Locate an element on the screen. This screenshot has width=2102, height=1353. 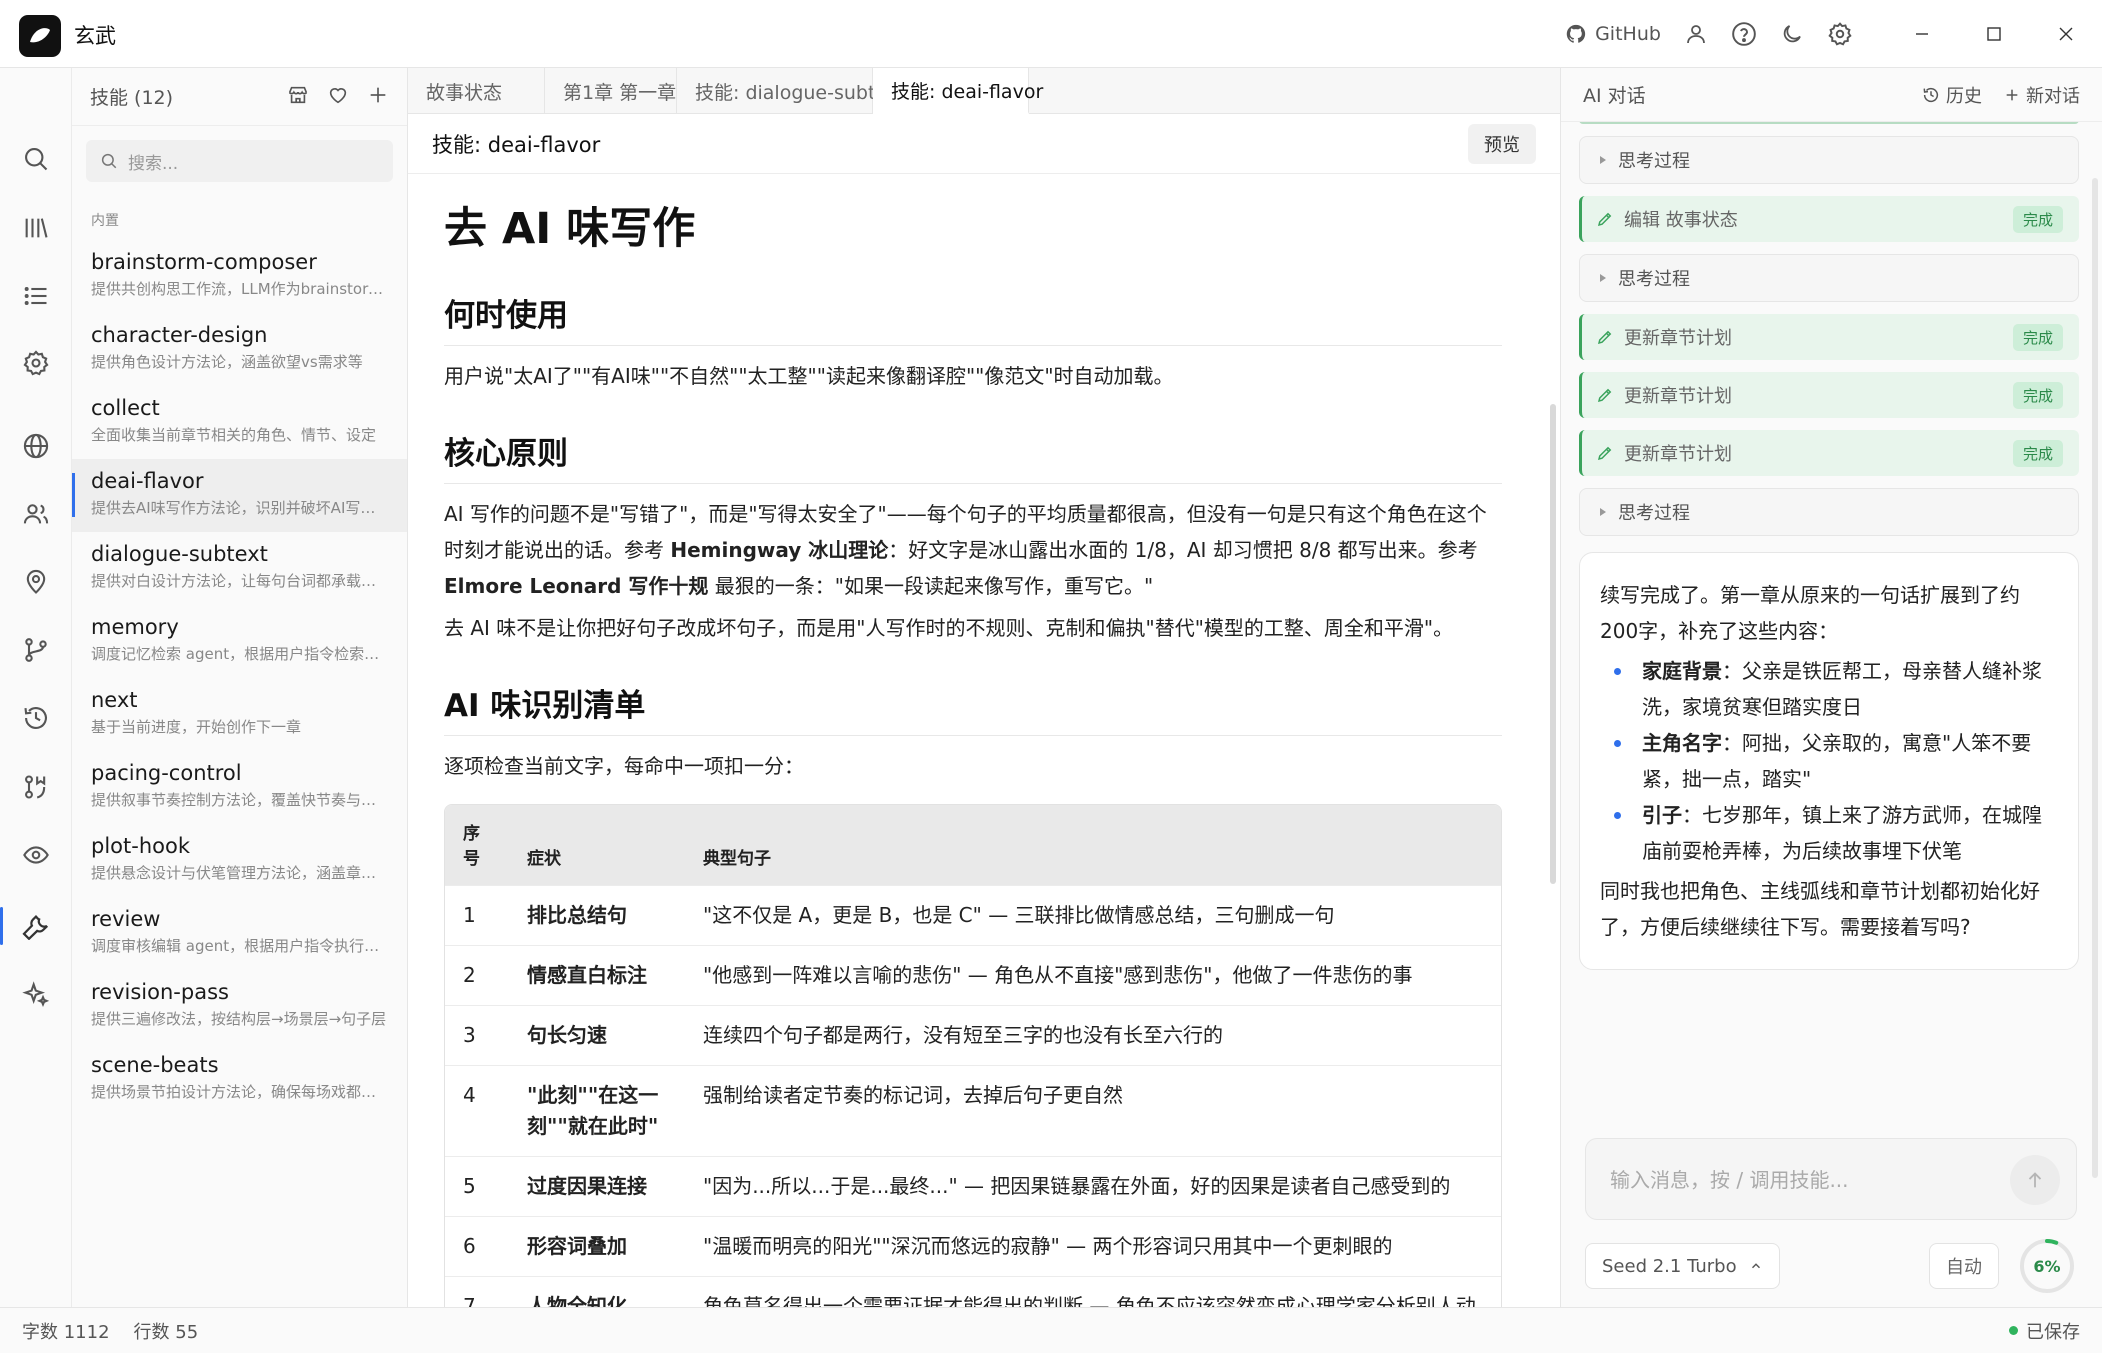
skill-item-character-design: character-design 提供角色设计方法论，涵盖欲望vs需求等 is located at coordinates (239, 349).